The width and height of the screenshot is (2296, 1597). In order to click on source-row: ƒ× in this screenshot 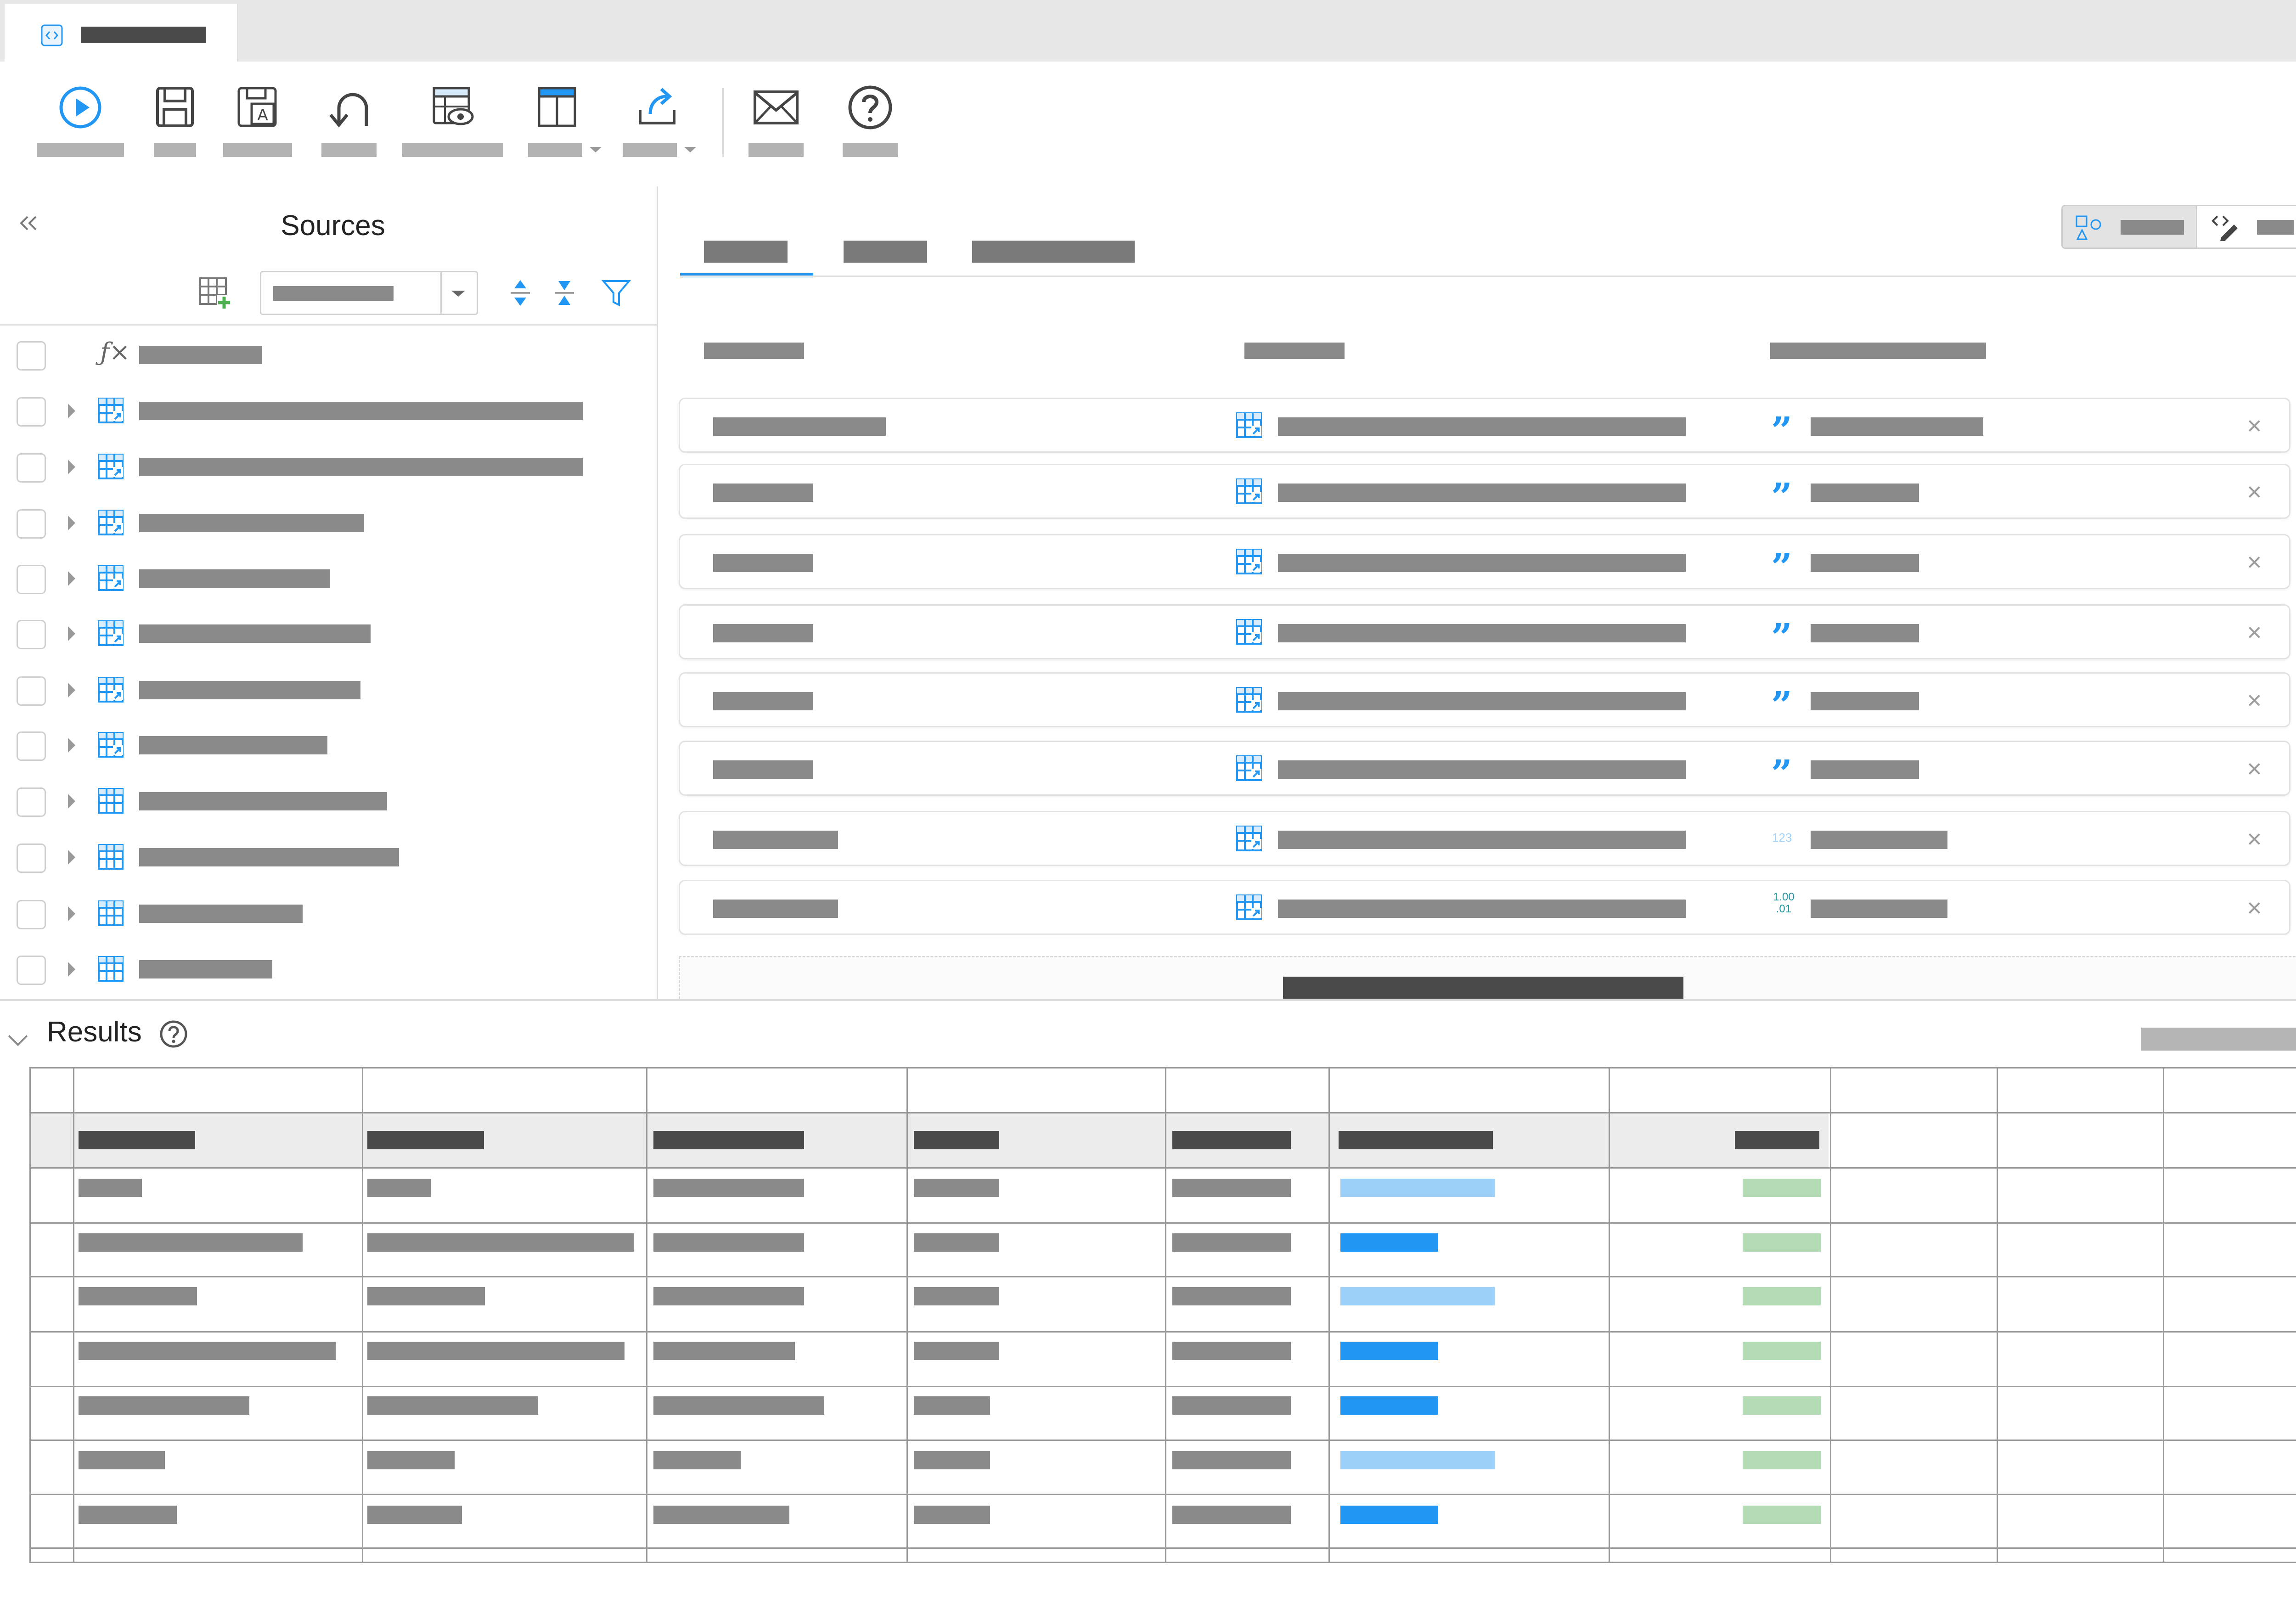, I will do `click(328, 354)`.